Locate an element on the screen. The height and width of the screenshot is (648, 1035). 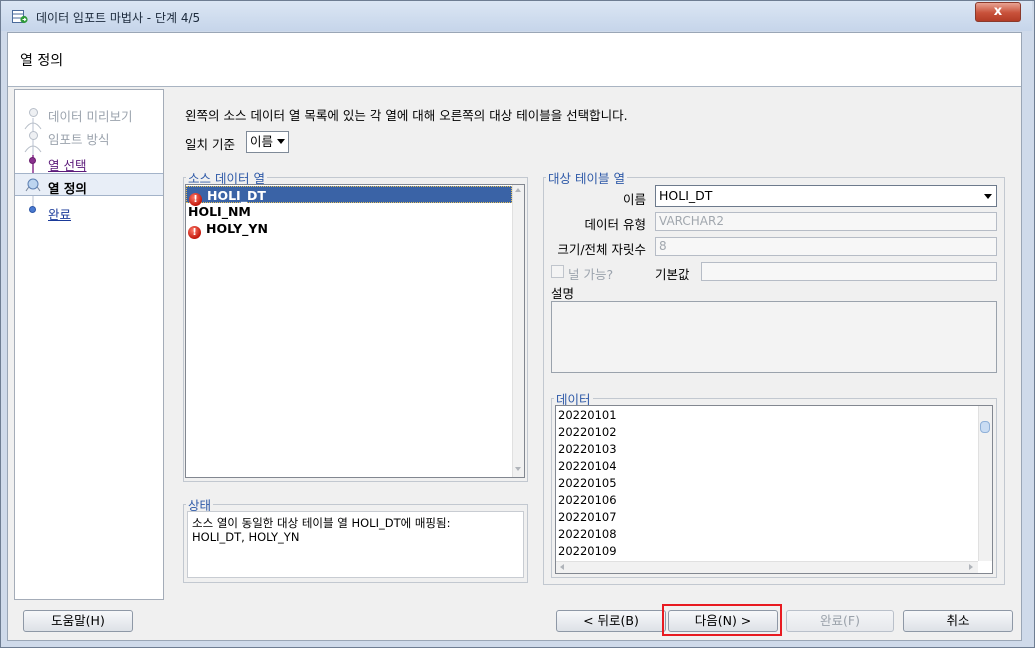
source-list-scrollbar is located at coordinates (518, 331).